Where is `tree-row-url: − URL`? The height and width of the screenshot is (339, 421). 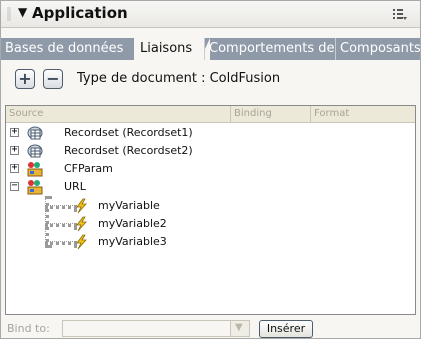 tree-row-url: − URL is located at coordinates (210, 187).